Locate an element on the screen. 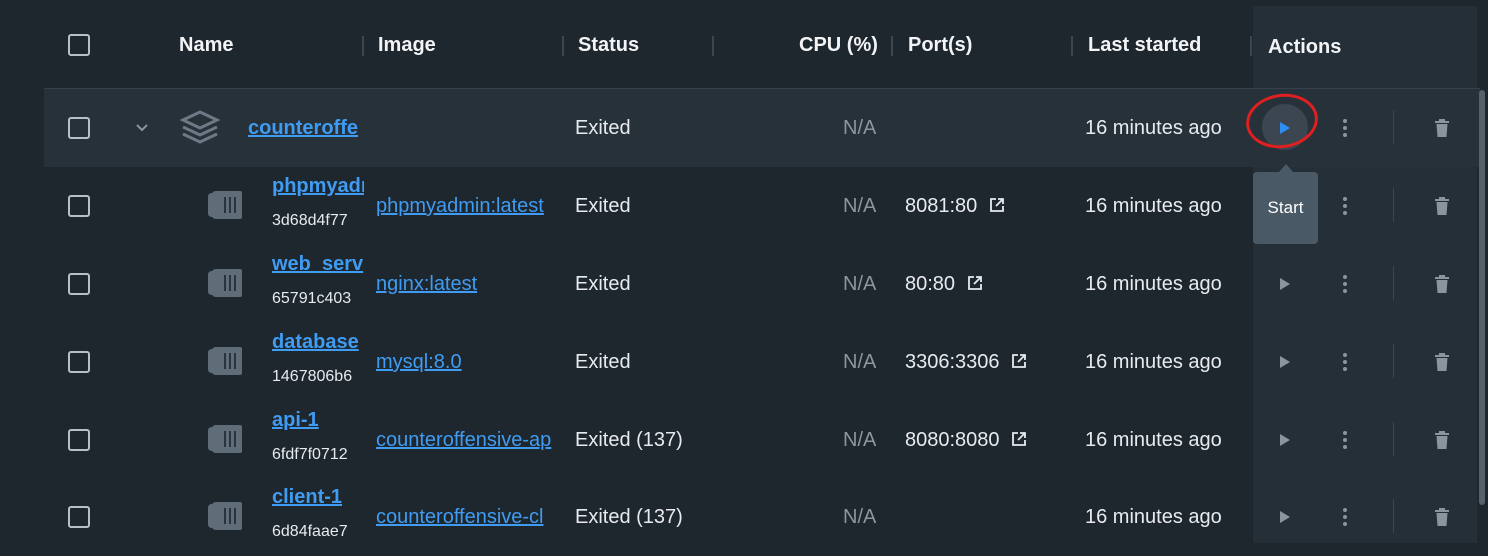 The height and width of the screenshot is (556, 1488). port-link: 8081:80 is located at coordinates (955, 207).